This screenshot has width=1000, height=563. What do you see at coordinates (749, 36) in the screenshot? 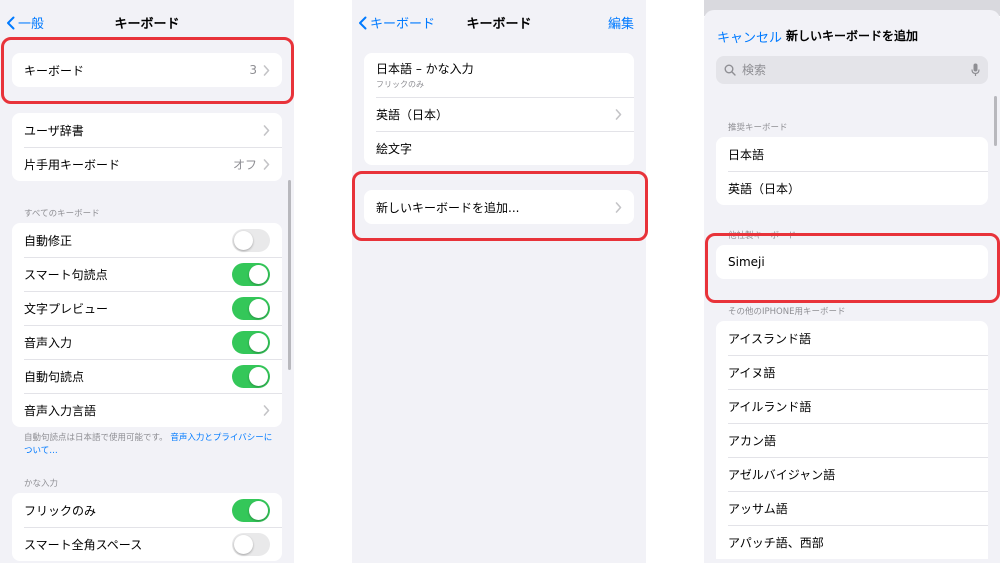
I see `cancel-button: キャンセル` at bounding box center [749, 36].